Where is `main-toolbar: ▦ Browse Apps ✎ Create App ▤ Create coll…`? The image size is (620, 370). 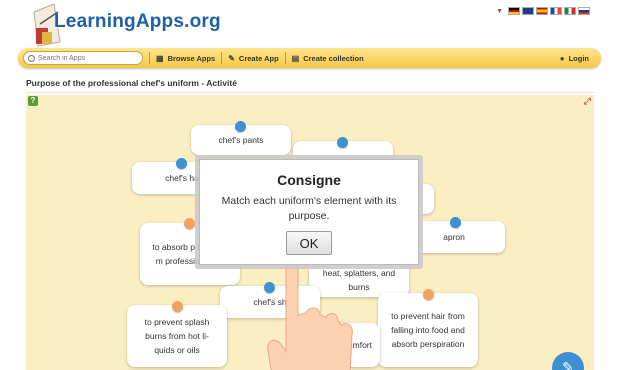 main-toolbar: ▦ Browse Apps ✎ Create App ▤ Create coll… is located at coordinates (309, 58).